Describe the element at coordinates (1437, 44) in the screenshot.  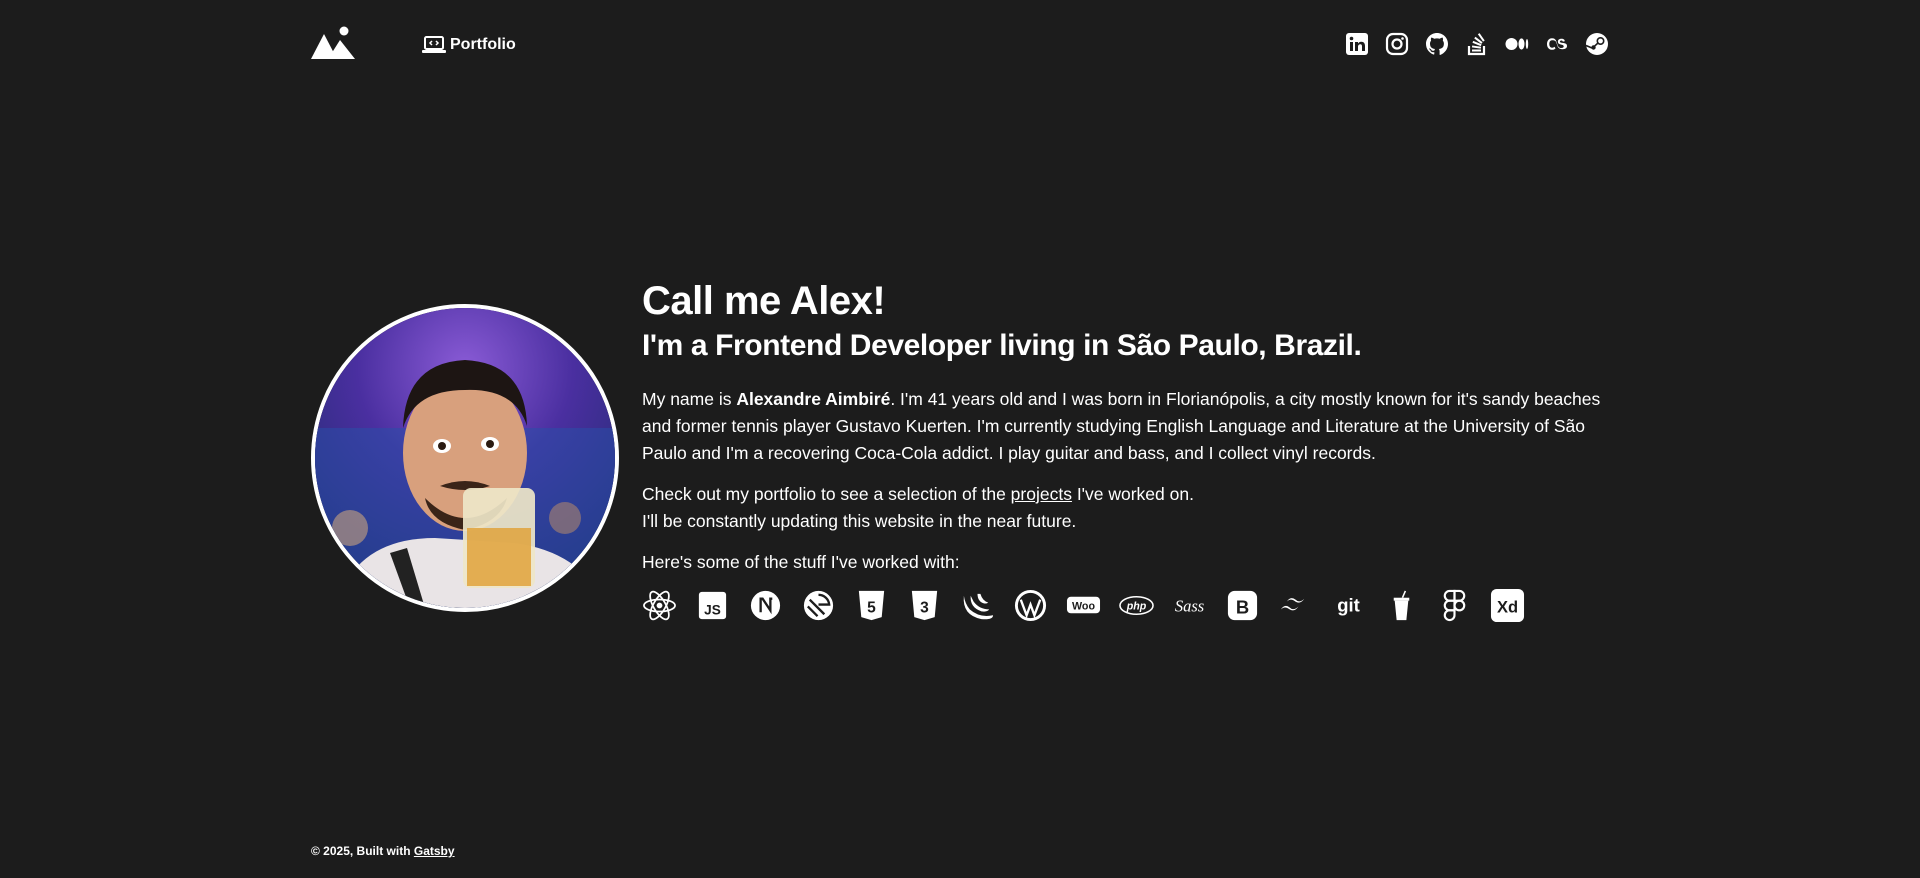
I see `github-icon` at that location.